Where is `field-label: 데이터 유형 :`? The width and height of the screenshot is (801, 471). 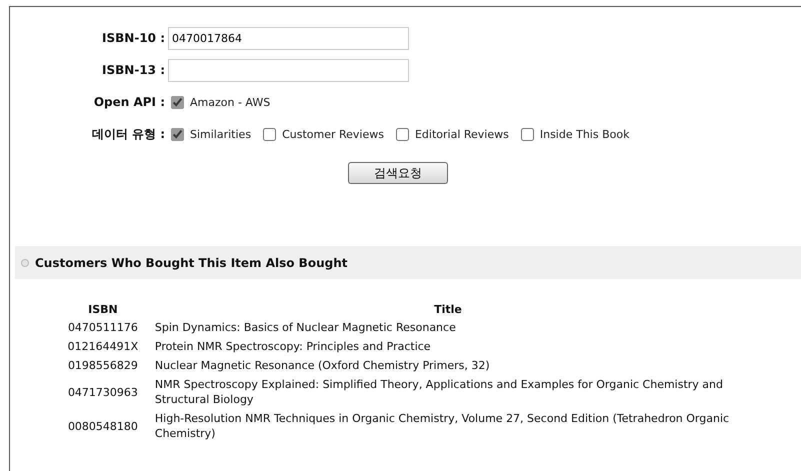 field-label: 데이터 유형 : is located at coordinates (128, 134).